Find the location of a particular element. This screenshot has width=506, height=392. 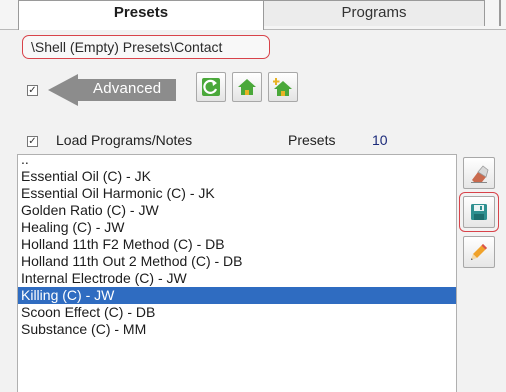

load-programs-label: Load Programs/Notes is located at coordinates (124, 140).